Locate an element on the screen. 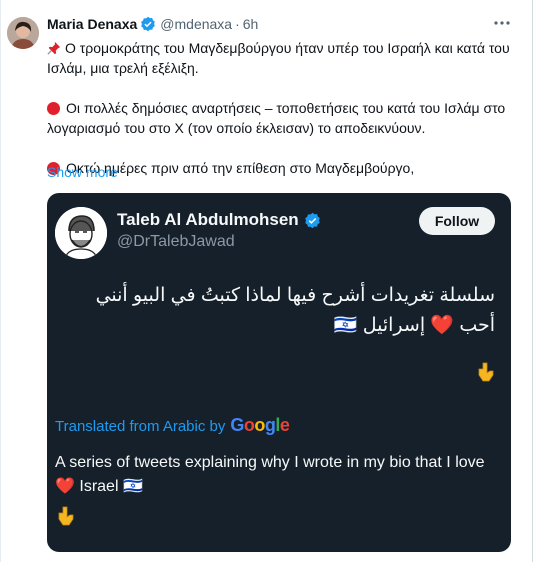 The image size is (535, 562). avatar is located at coordinates (23, 33).